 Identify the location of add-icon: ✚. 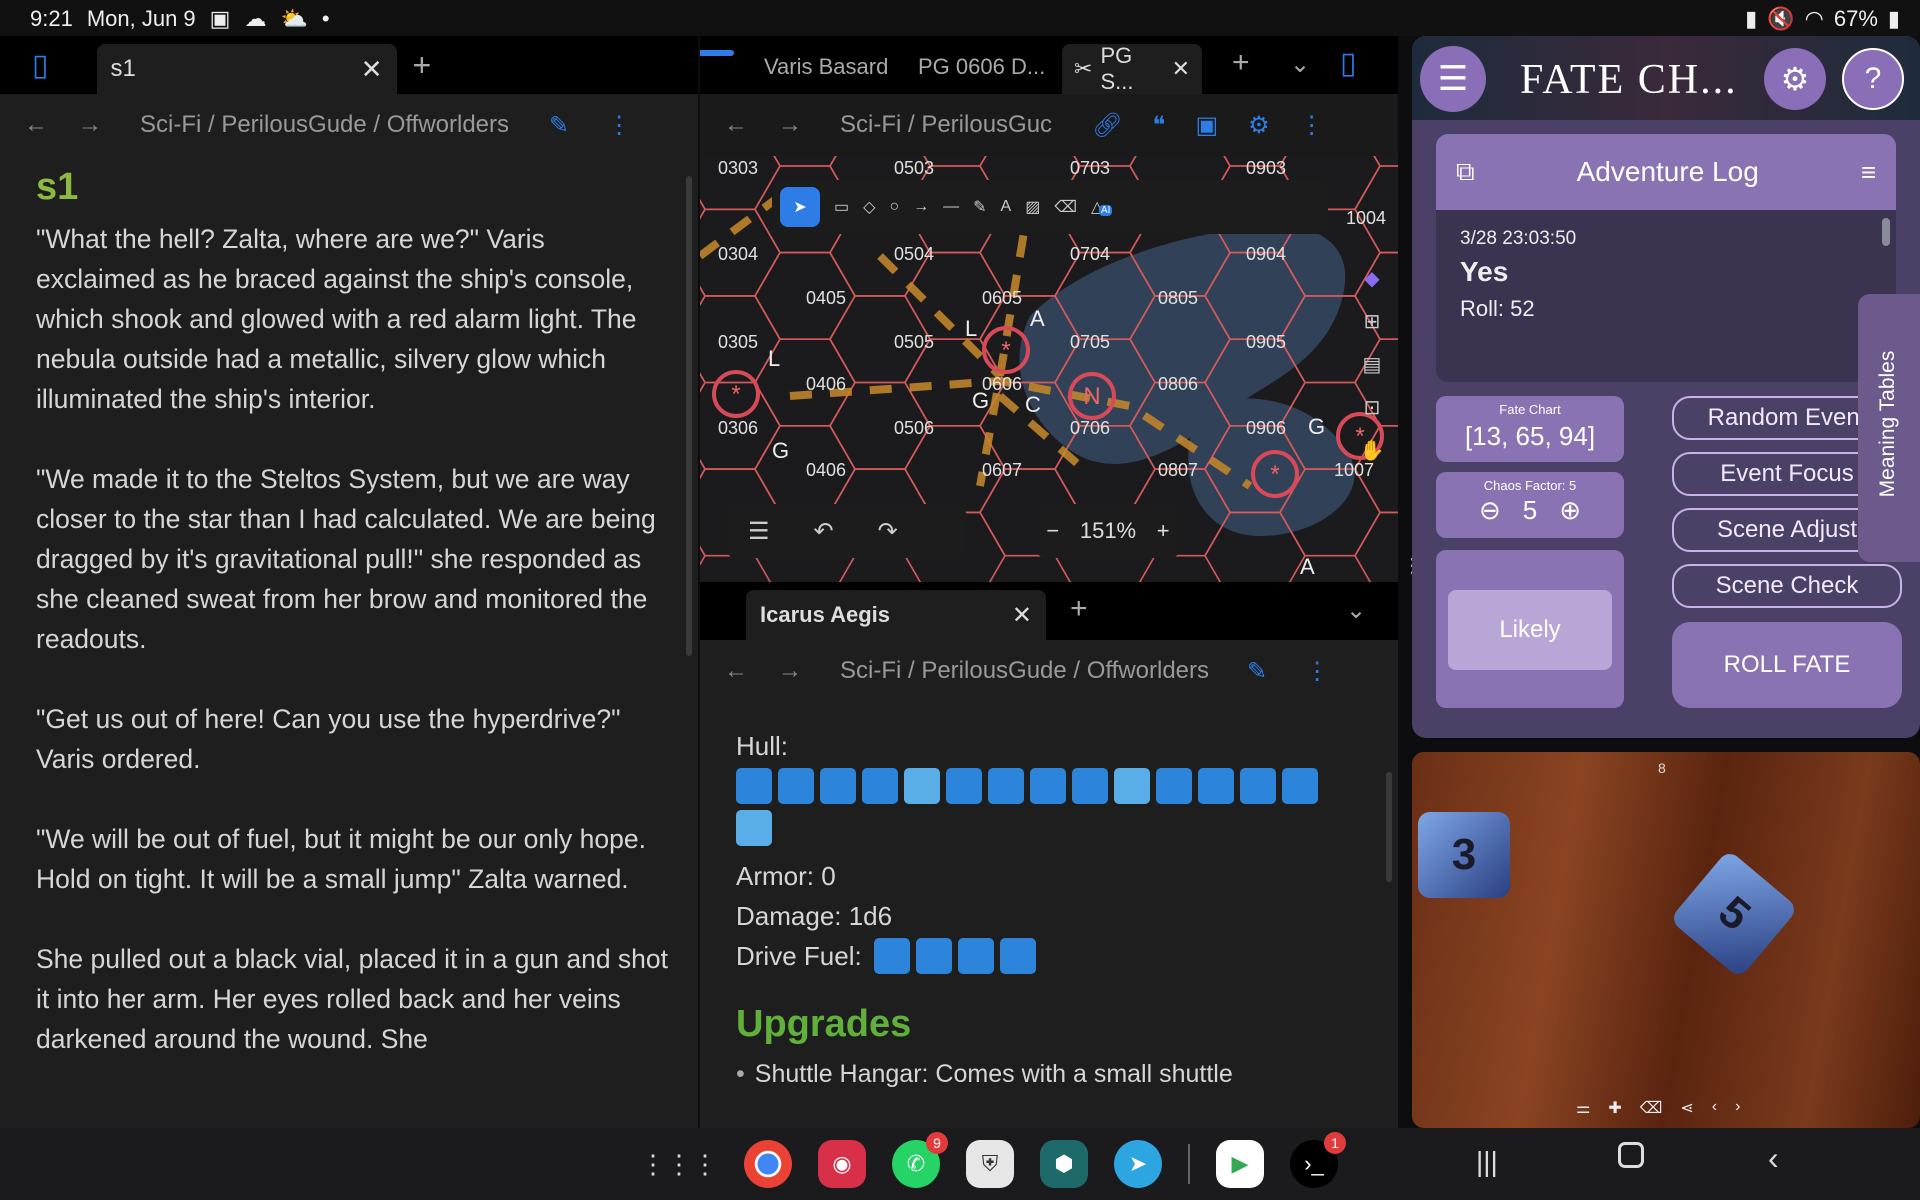
(1614, 1108).